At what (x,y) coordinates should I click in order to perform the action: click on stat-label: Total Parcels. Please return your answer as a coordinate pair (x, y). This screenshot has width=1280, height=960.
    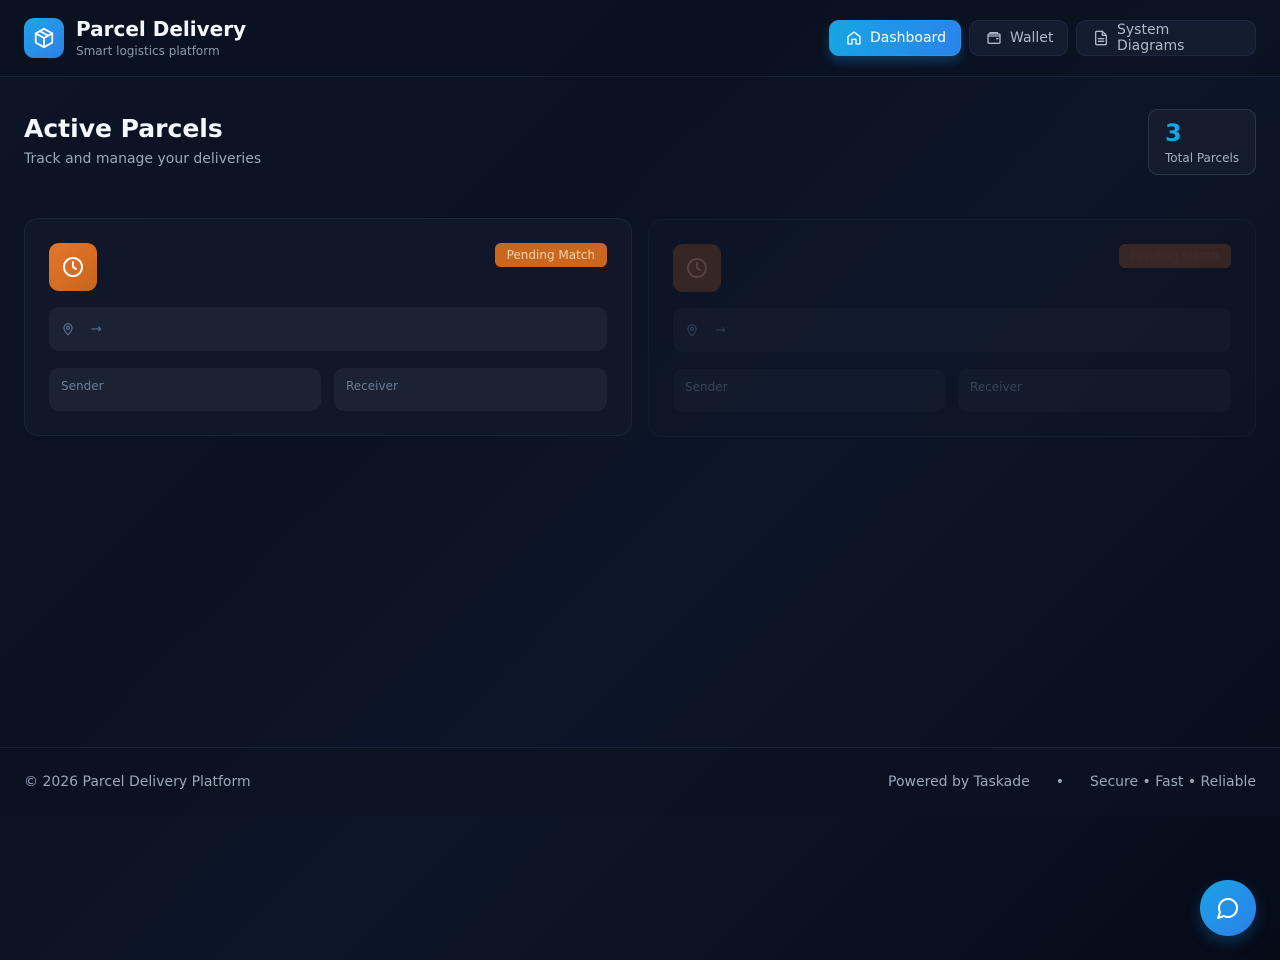
    Looking at the image, I should click on (1202, 158).